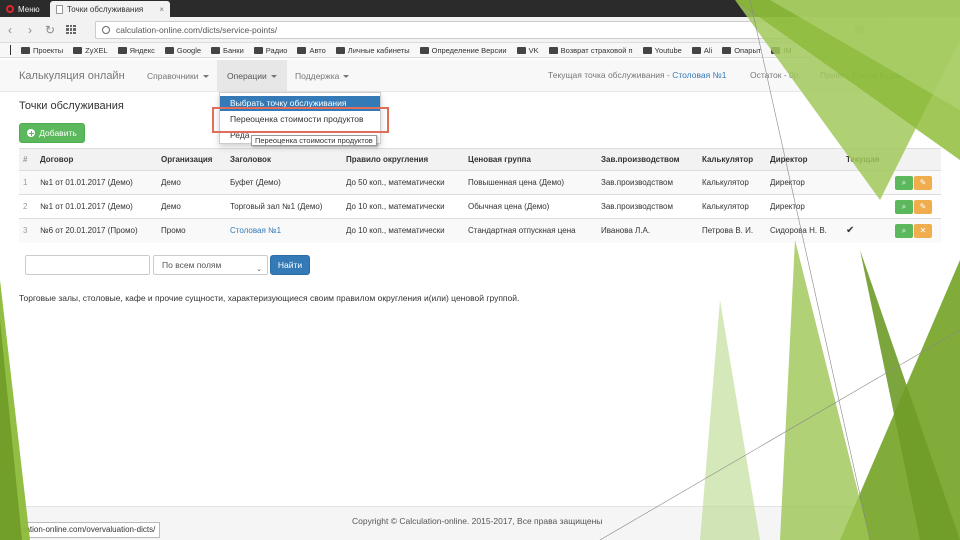  I want to click on chevron-down-icon: ⌄, so click(259, 269).